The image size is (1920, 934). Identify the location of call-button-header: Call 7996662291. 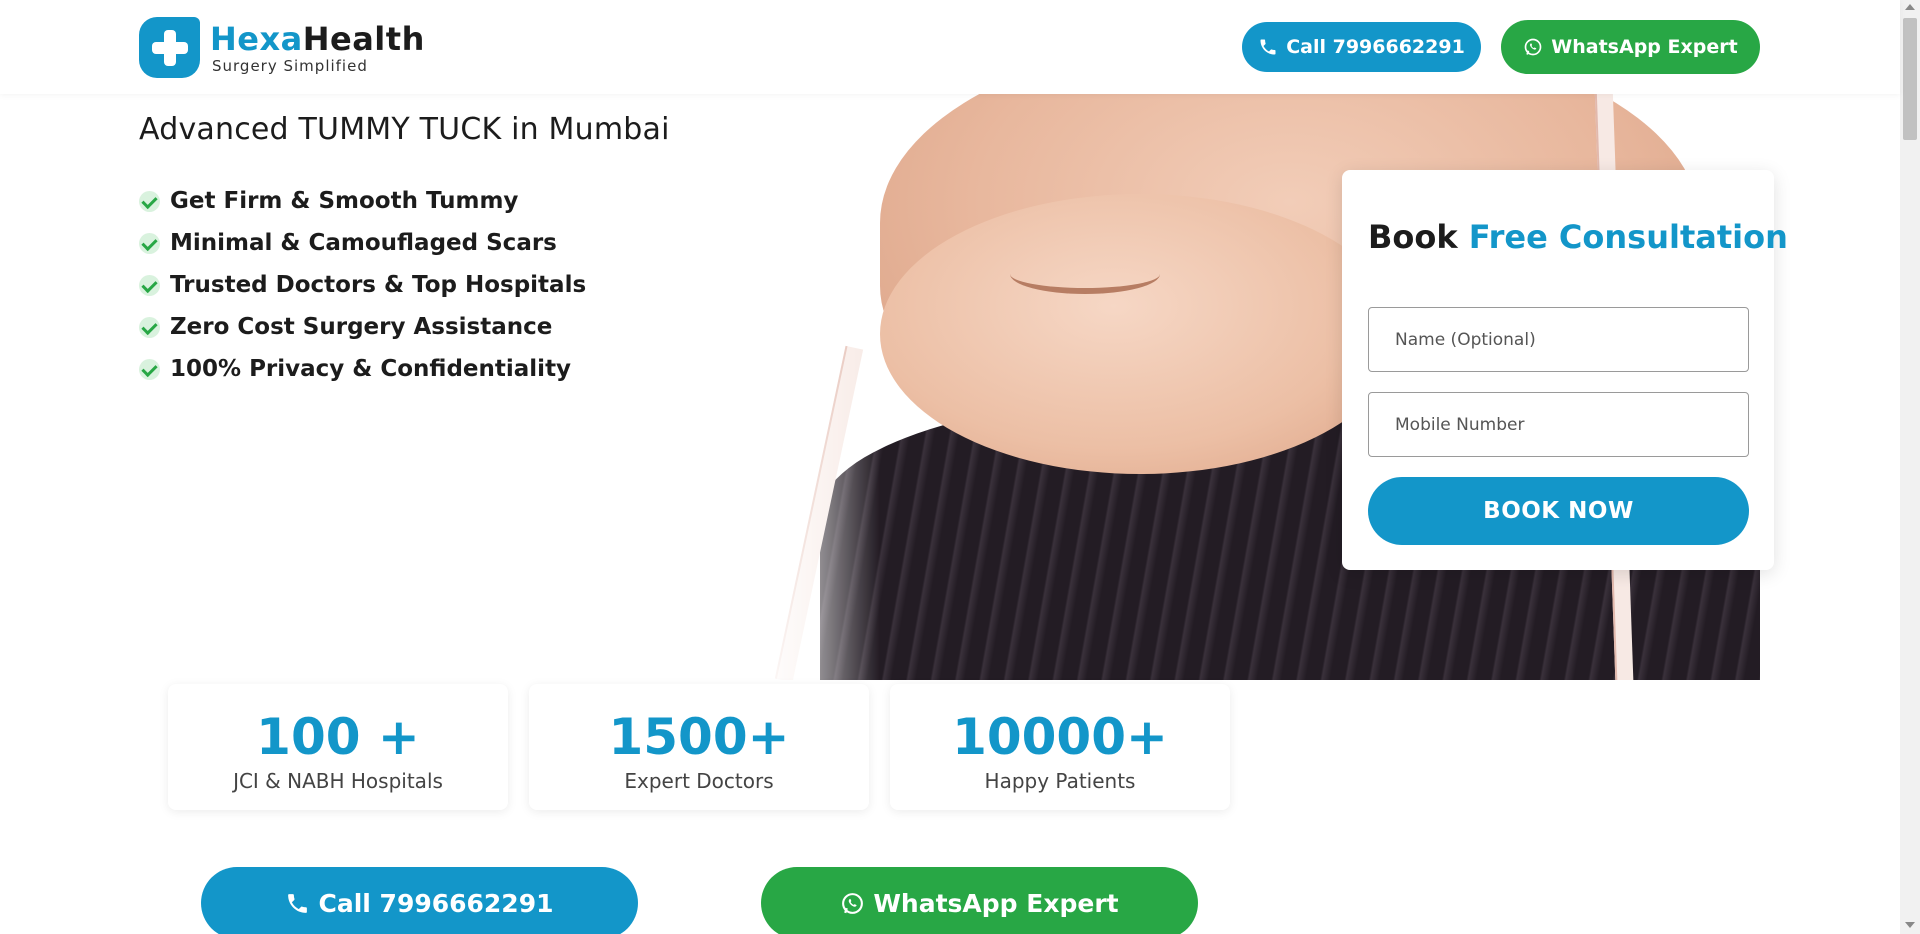
(1361, 47).